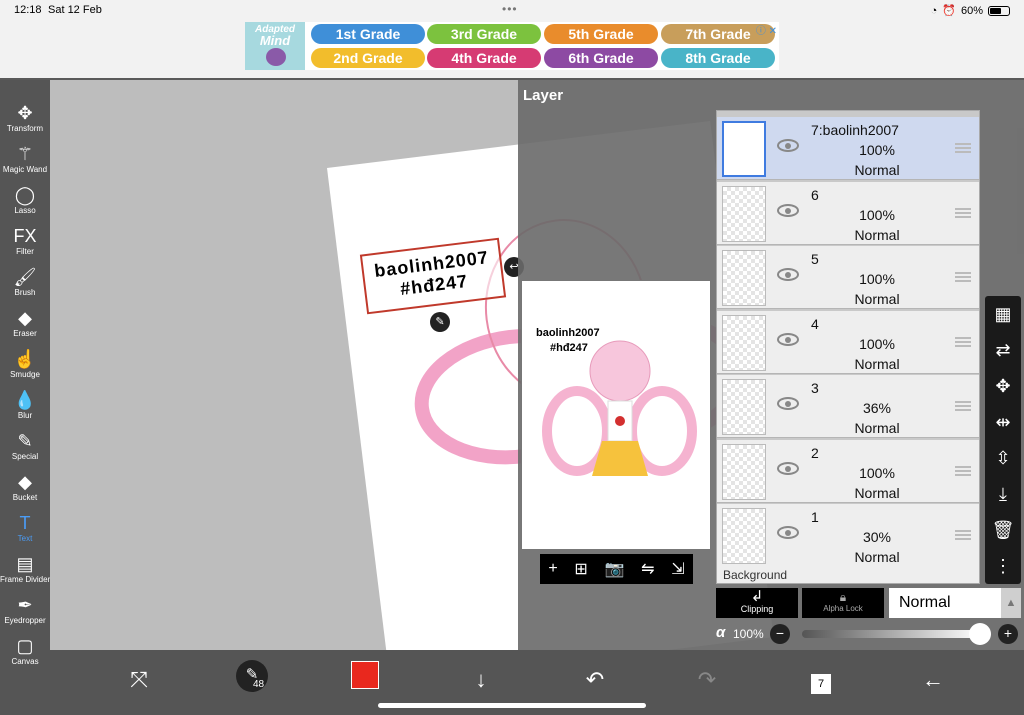 This screenshot has width=1024, height=715. I want to click on clipping-button: ↲ Clipping, so click(757, 603).